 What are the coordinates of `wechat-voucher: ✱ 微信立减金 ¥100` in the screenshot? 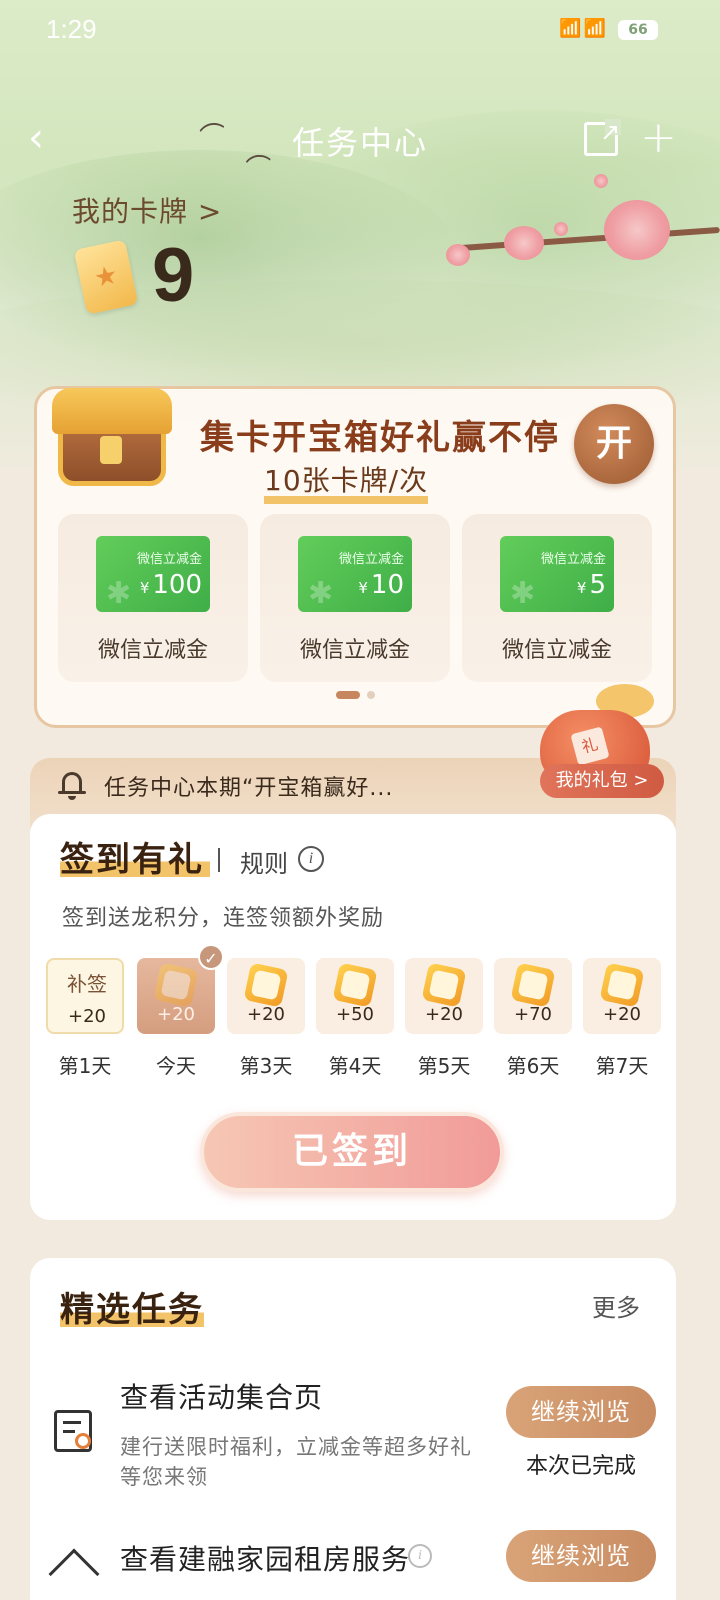 It's located at (153, 574).